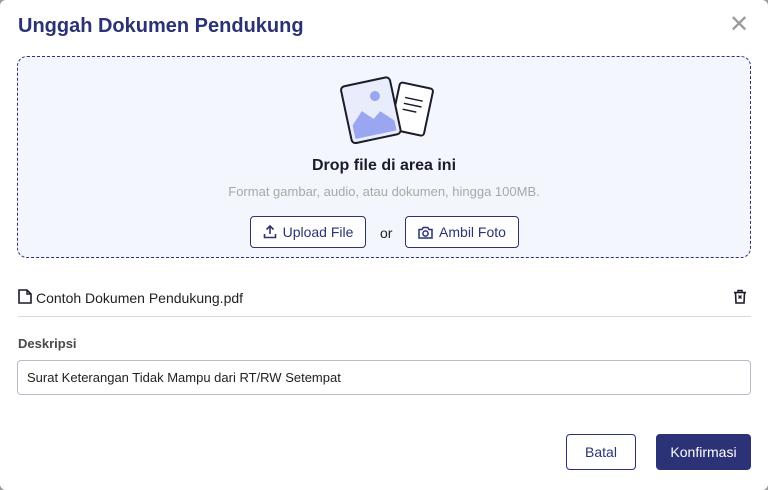 Image resolution: width=768 pixels, height=490 pixels. What do you see at coordinates (387, 110) in the screenshot?
I see `file-illustration-icon` at bounding box center [387, 110].